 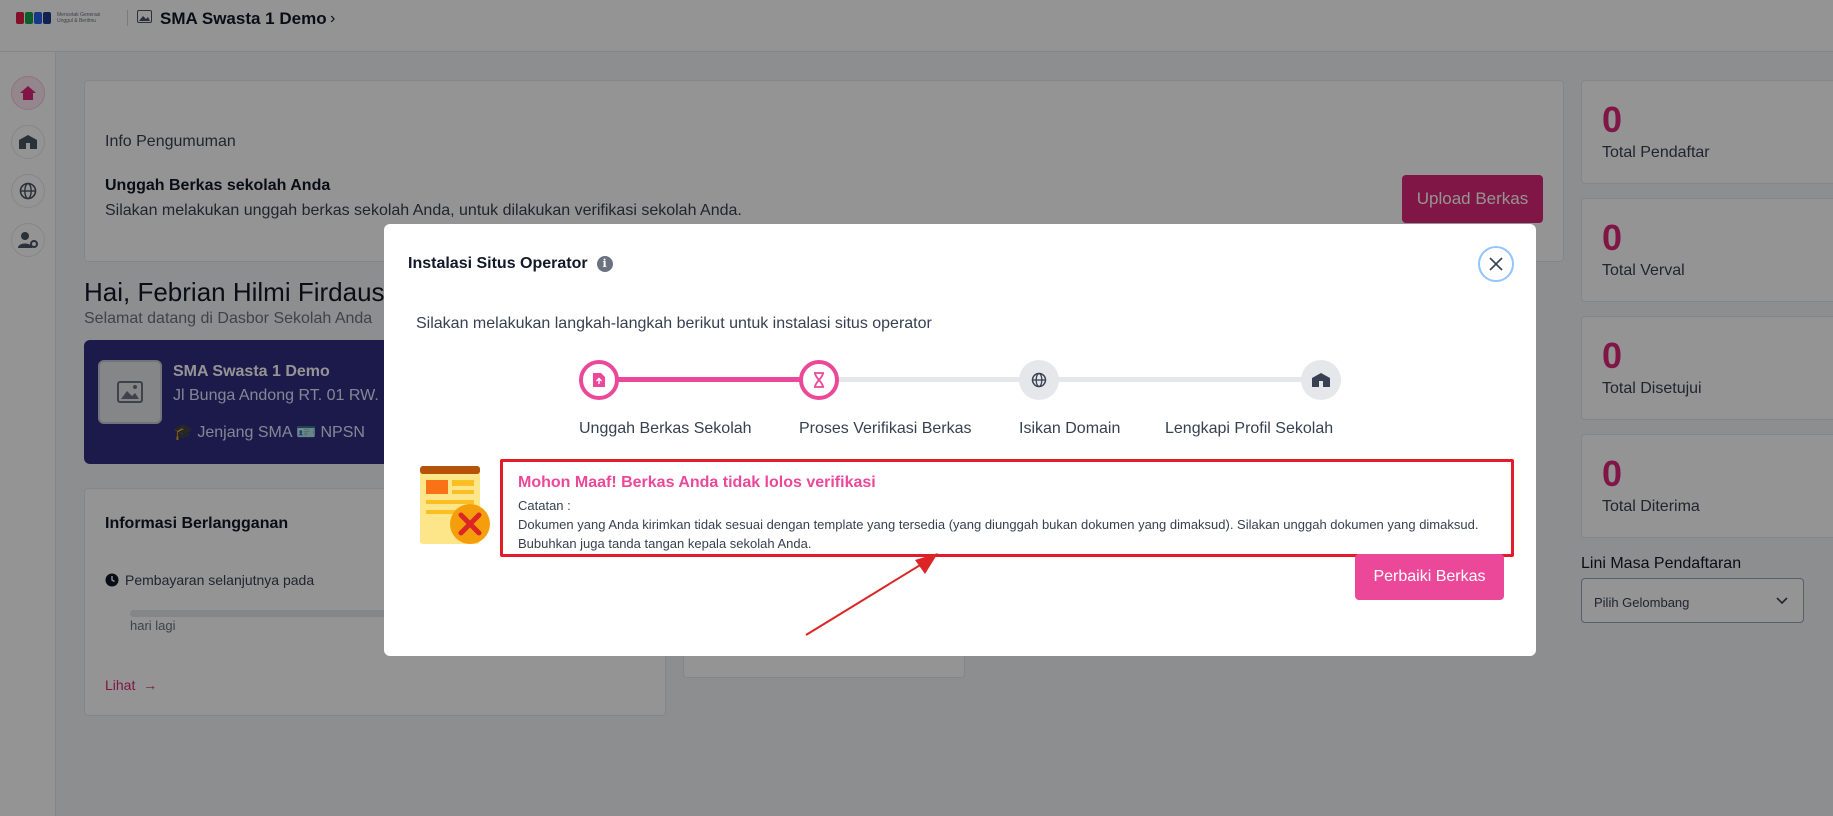 I want to click on school-icon, so click(x=1321, y=380).